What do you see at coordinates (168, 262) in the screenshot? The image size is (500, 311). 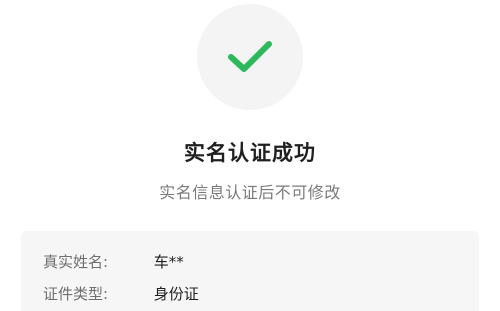 I see `real-name-value: 车**` at bounding box center [168, 262].